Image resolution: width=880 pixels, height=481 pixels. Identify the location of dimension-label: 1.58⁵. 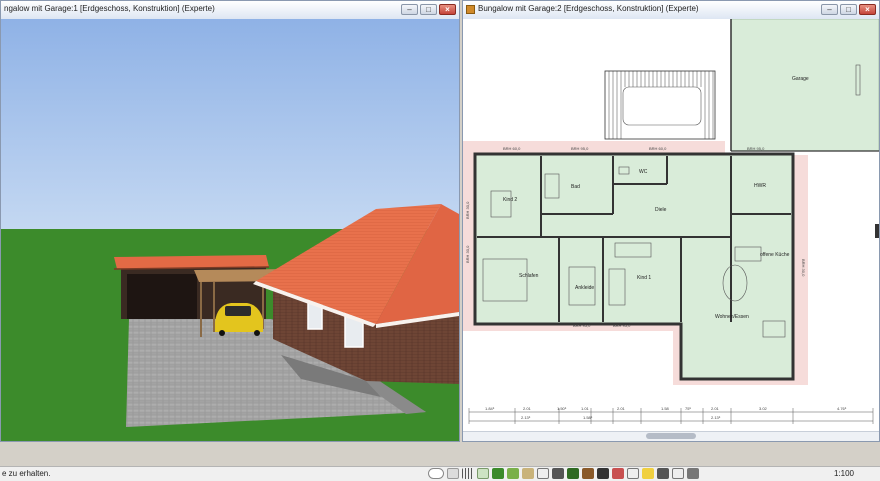
(588, 417).